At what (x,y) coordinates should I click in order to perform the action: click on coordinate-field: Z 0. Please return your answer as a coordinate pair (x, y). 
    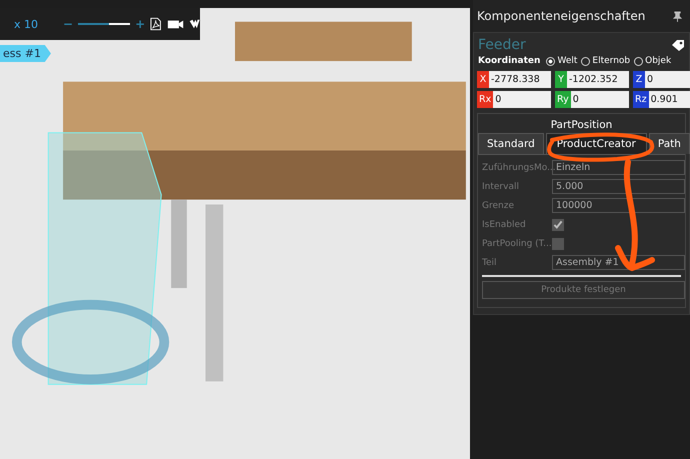
    Looking at the image, I should click on (661, 79).